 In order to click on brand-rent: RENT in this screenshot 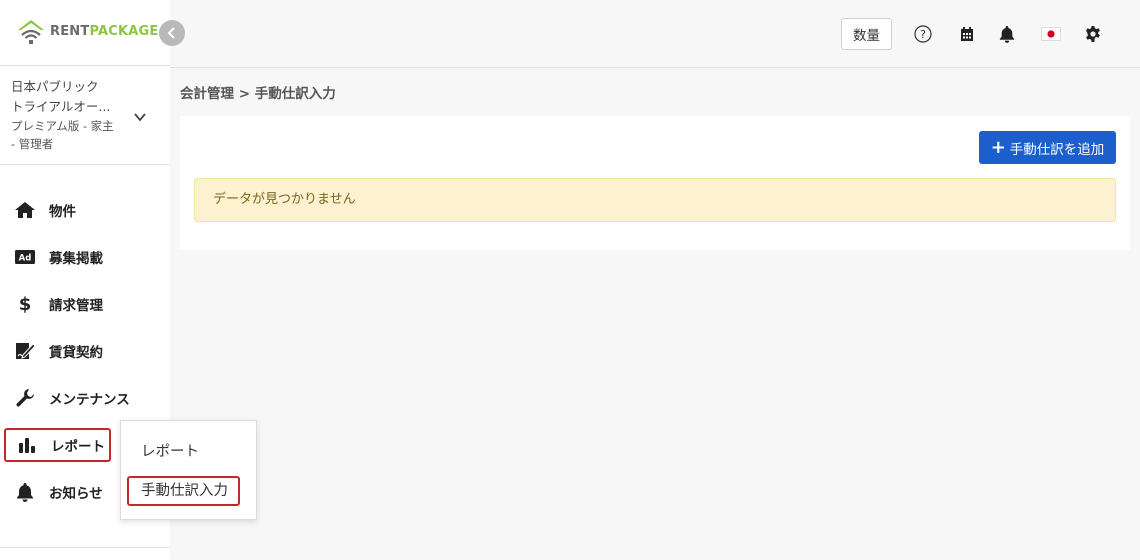, I will do `click(70, 31)`.